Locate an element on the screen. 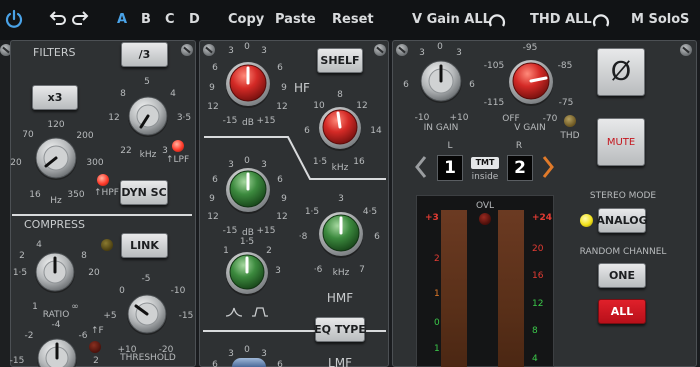 The width and height of the screenshot is (700, 367). random-channel-all-button: ALL is located at coordinates (622, 311).